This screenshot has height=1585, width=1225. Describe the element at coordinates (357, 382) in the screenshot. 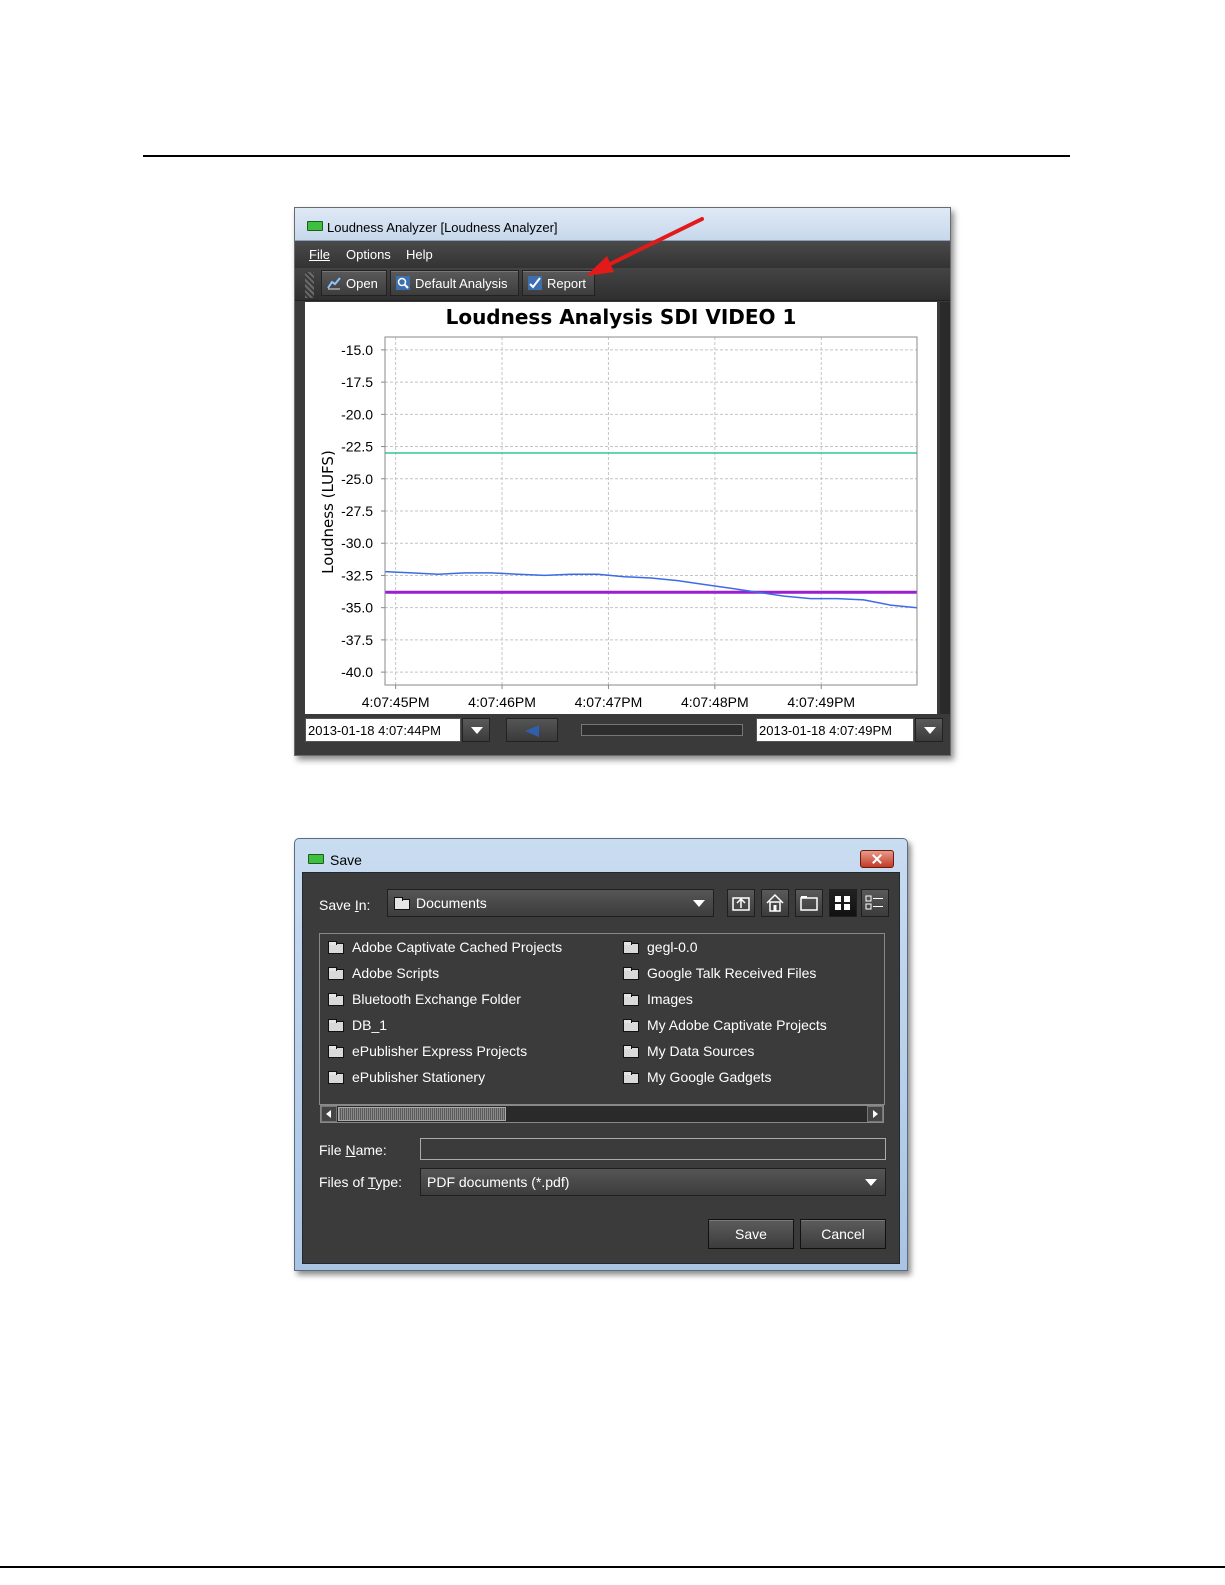

I see `y-tick-label: -17.5` at that location.